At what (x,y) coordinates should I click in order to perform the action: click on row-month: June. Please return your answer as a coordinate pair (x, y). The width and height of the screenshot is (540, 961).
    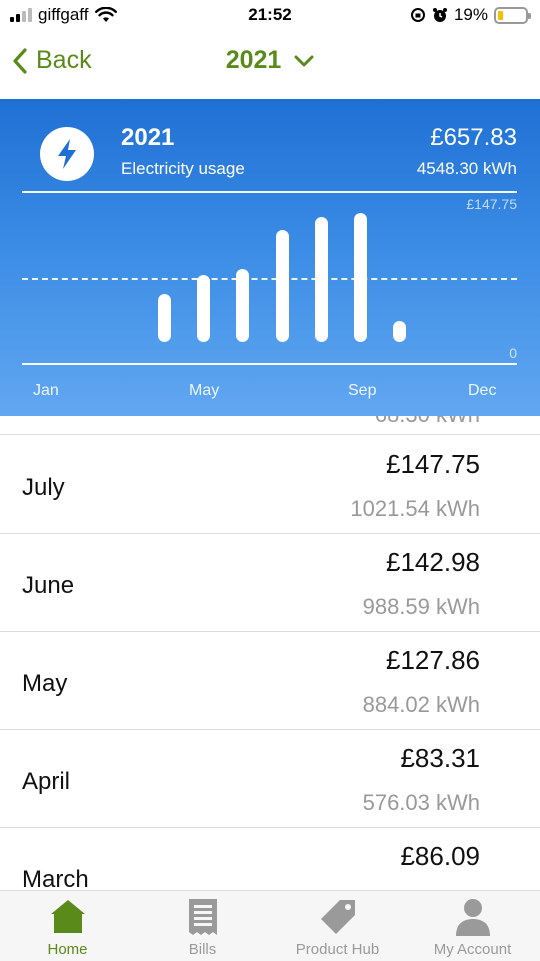
    Looking at the image, I should click on (48, 585).